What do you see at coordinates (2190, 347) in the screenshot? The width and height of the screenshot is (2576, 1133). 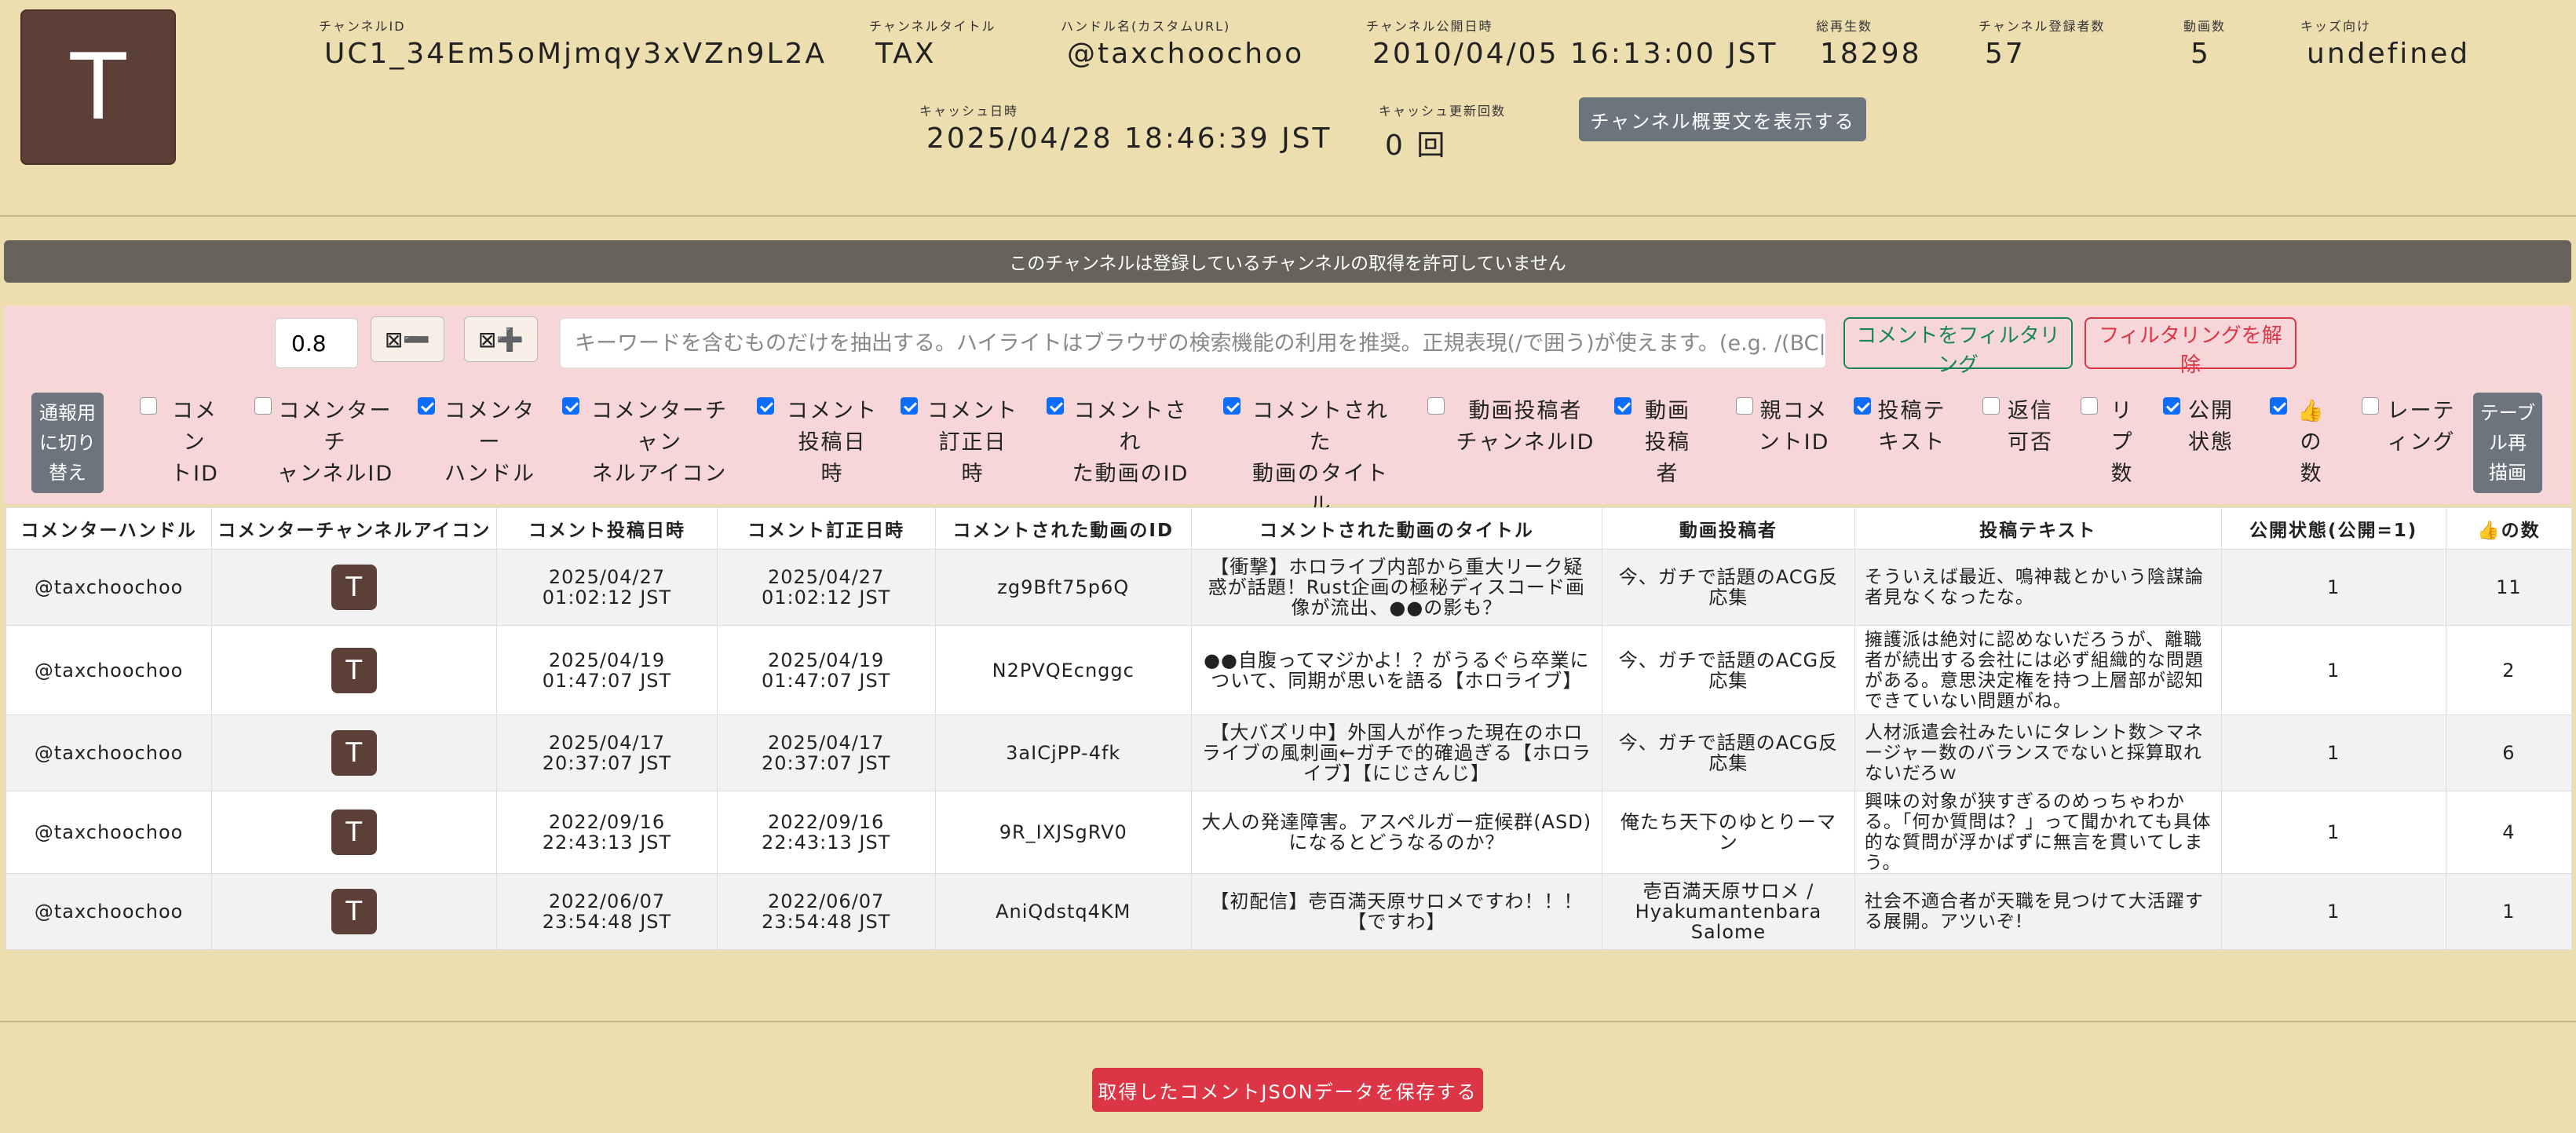 I see `clear-filter-button: フィルタリングを解除` at bounding box center [2190, 347].